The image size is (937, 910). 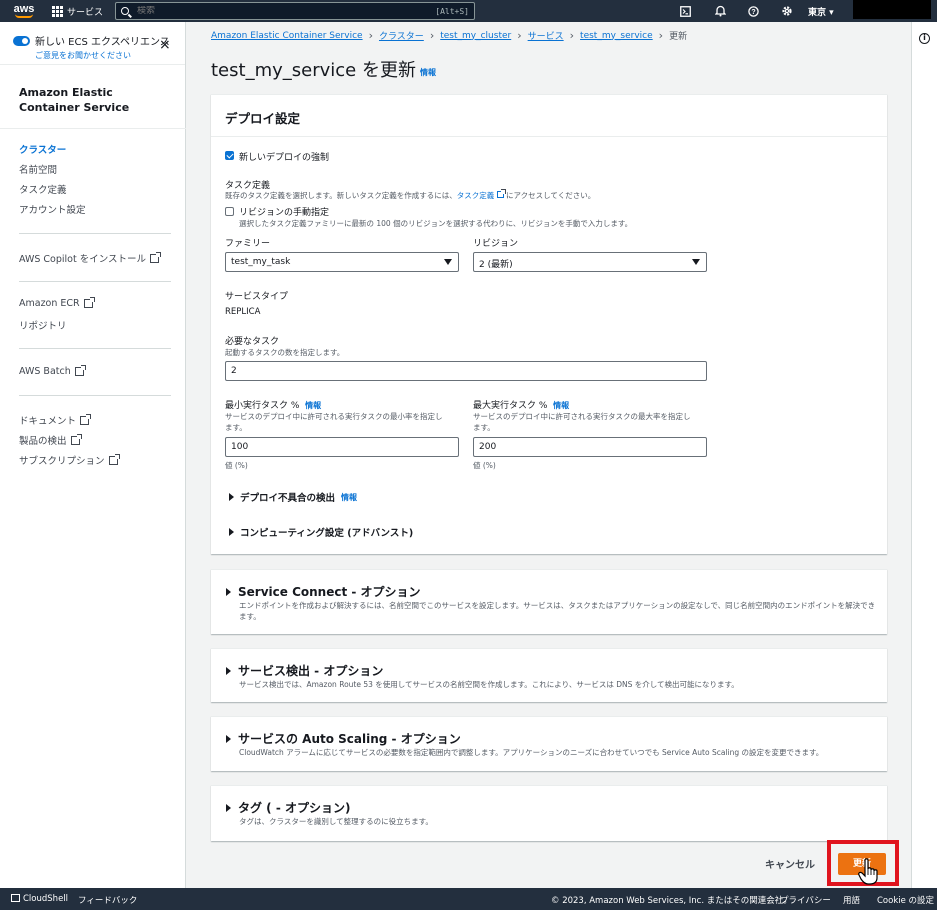 What do you see at coordinates (582, 422) in the screenshot?
I see `max-percent-desc: サービスのデプロイ中に許可される実行タスクの最大率を指定し ます。` at bounding box center [582, 422].